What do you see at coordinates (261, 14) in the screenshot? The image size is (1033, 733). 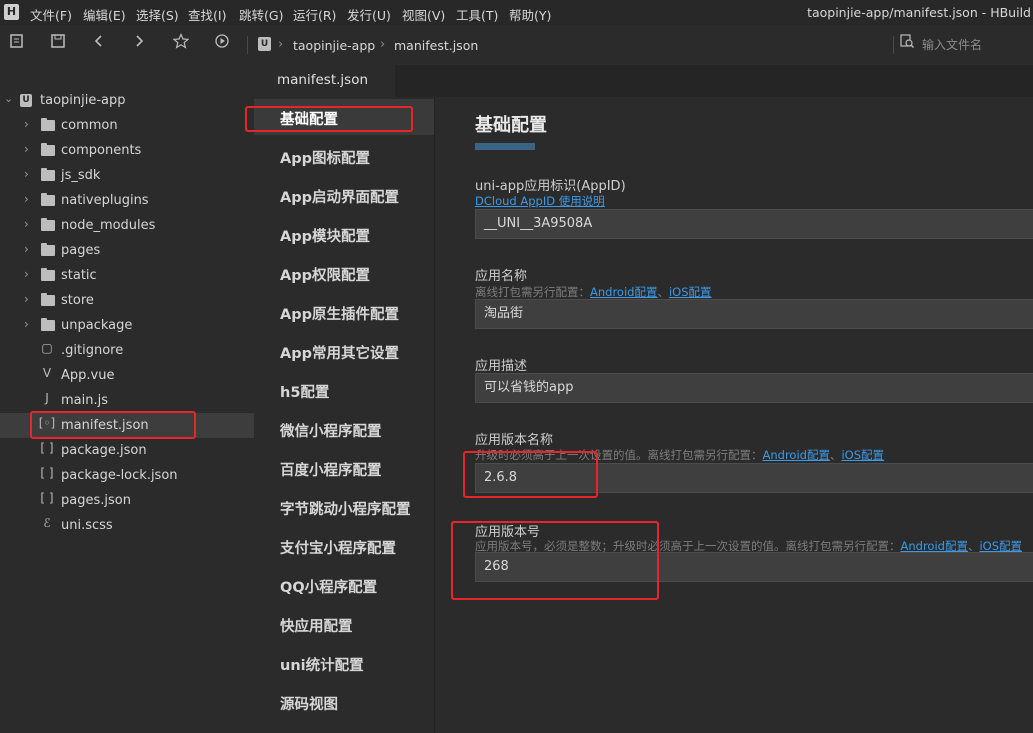 I see `menu-goto: 跳转(G)` at bounding box center [261, 14].